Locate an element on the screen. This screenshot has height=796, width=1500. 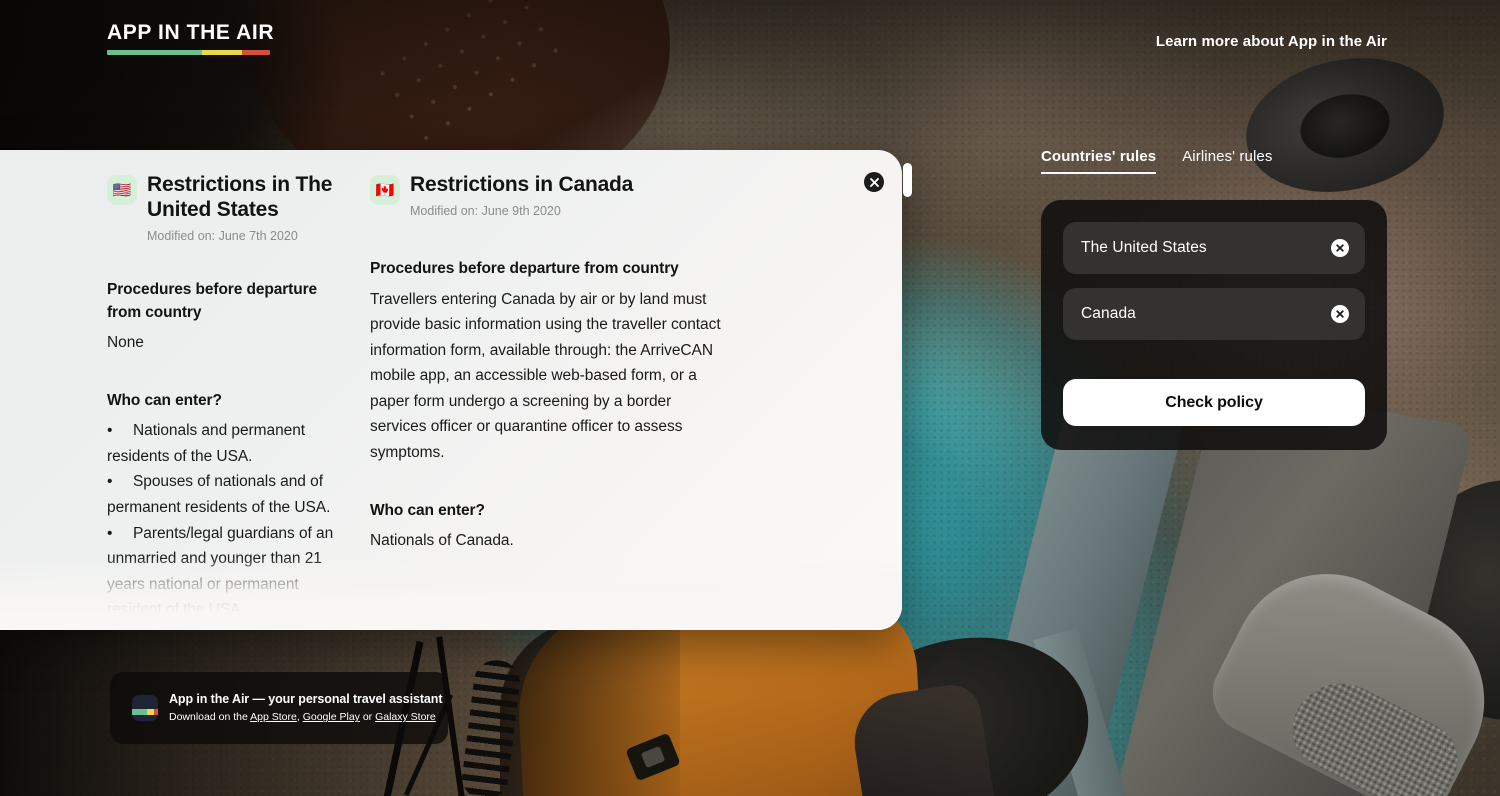
page-scrollbar-thumb is located at coordinates (907, 180).